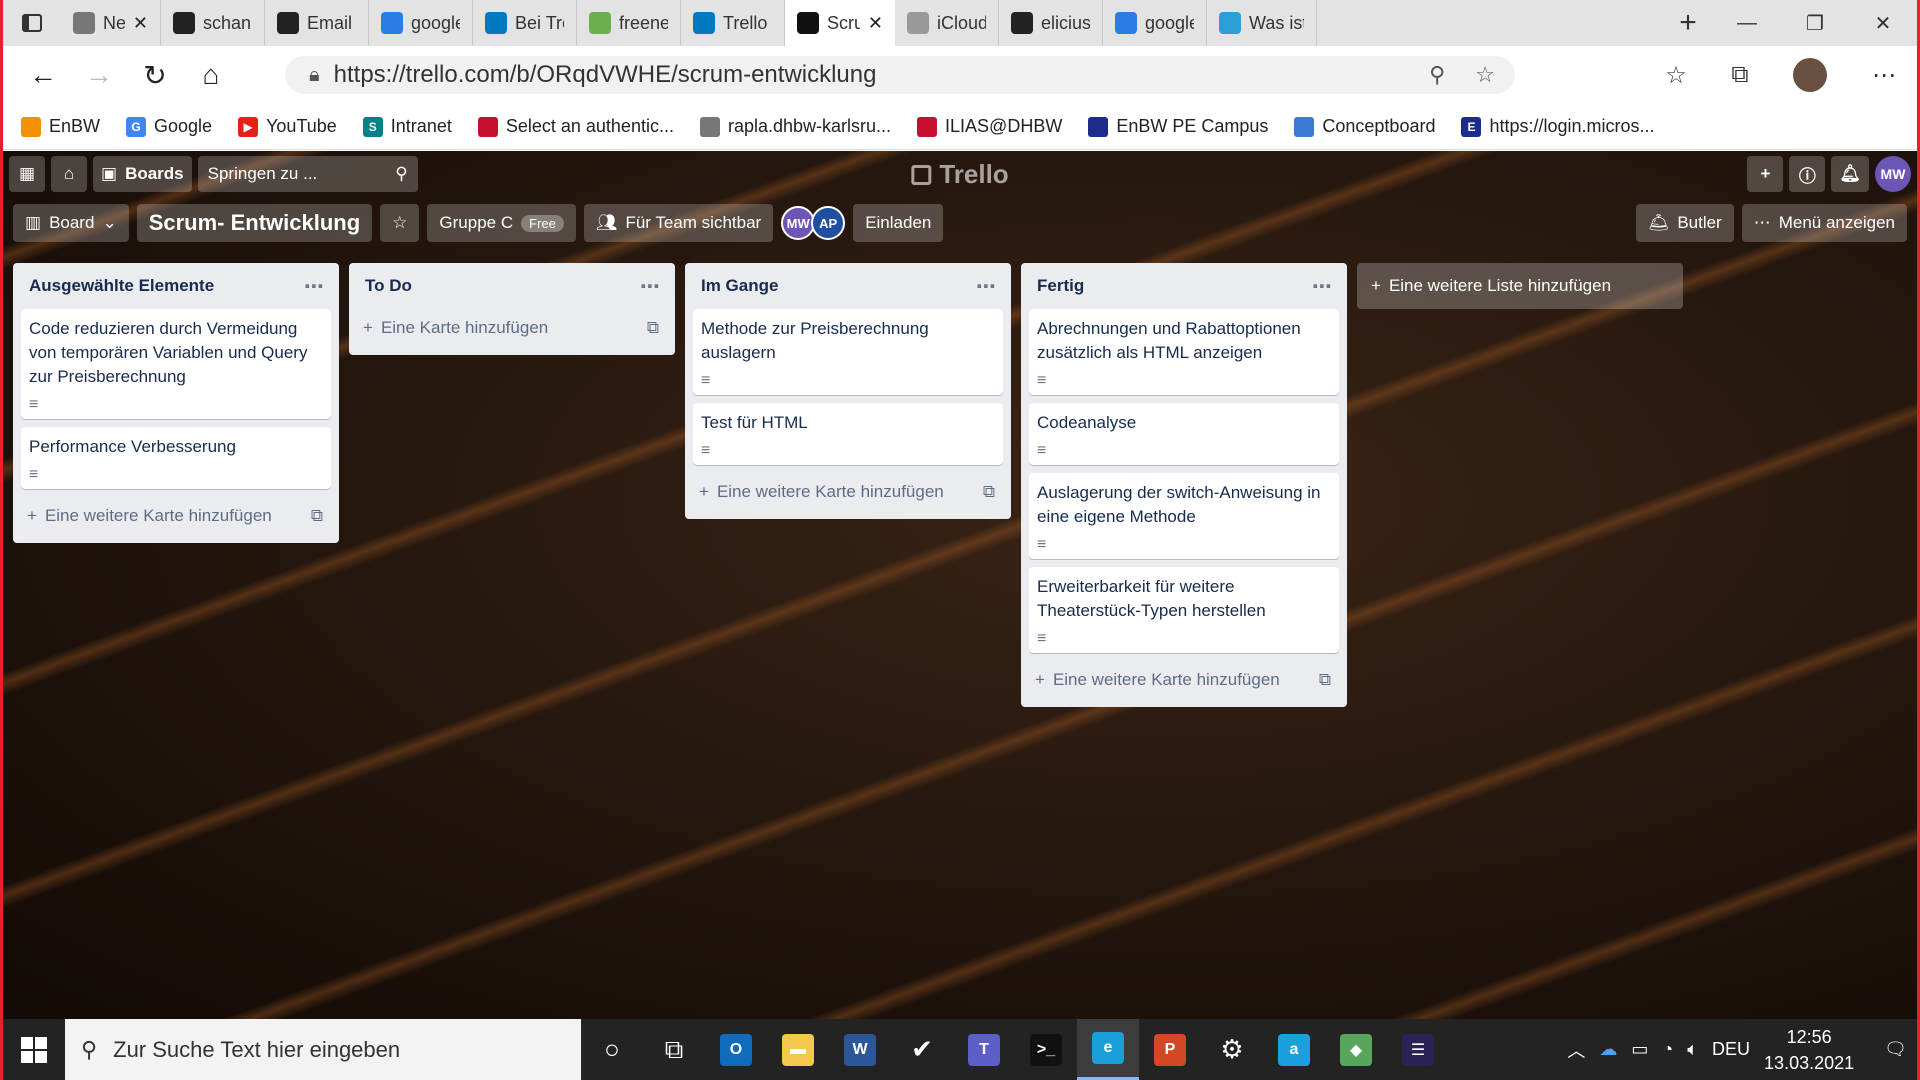  What do you see at coordinates (317, 23) in the screenshot?
I see `tab-3: Email se` at bounding box center [317, 23].